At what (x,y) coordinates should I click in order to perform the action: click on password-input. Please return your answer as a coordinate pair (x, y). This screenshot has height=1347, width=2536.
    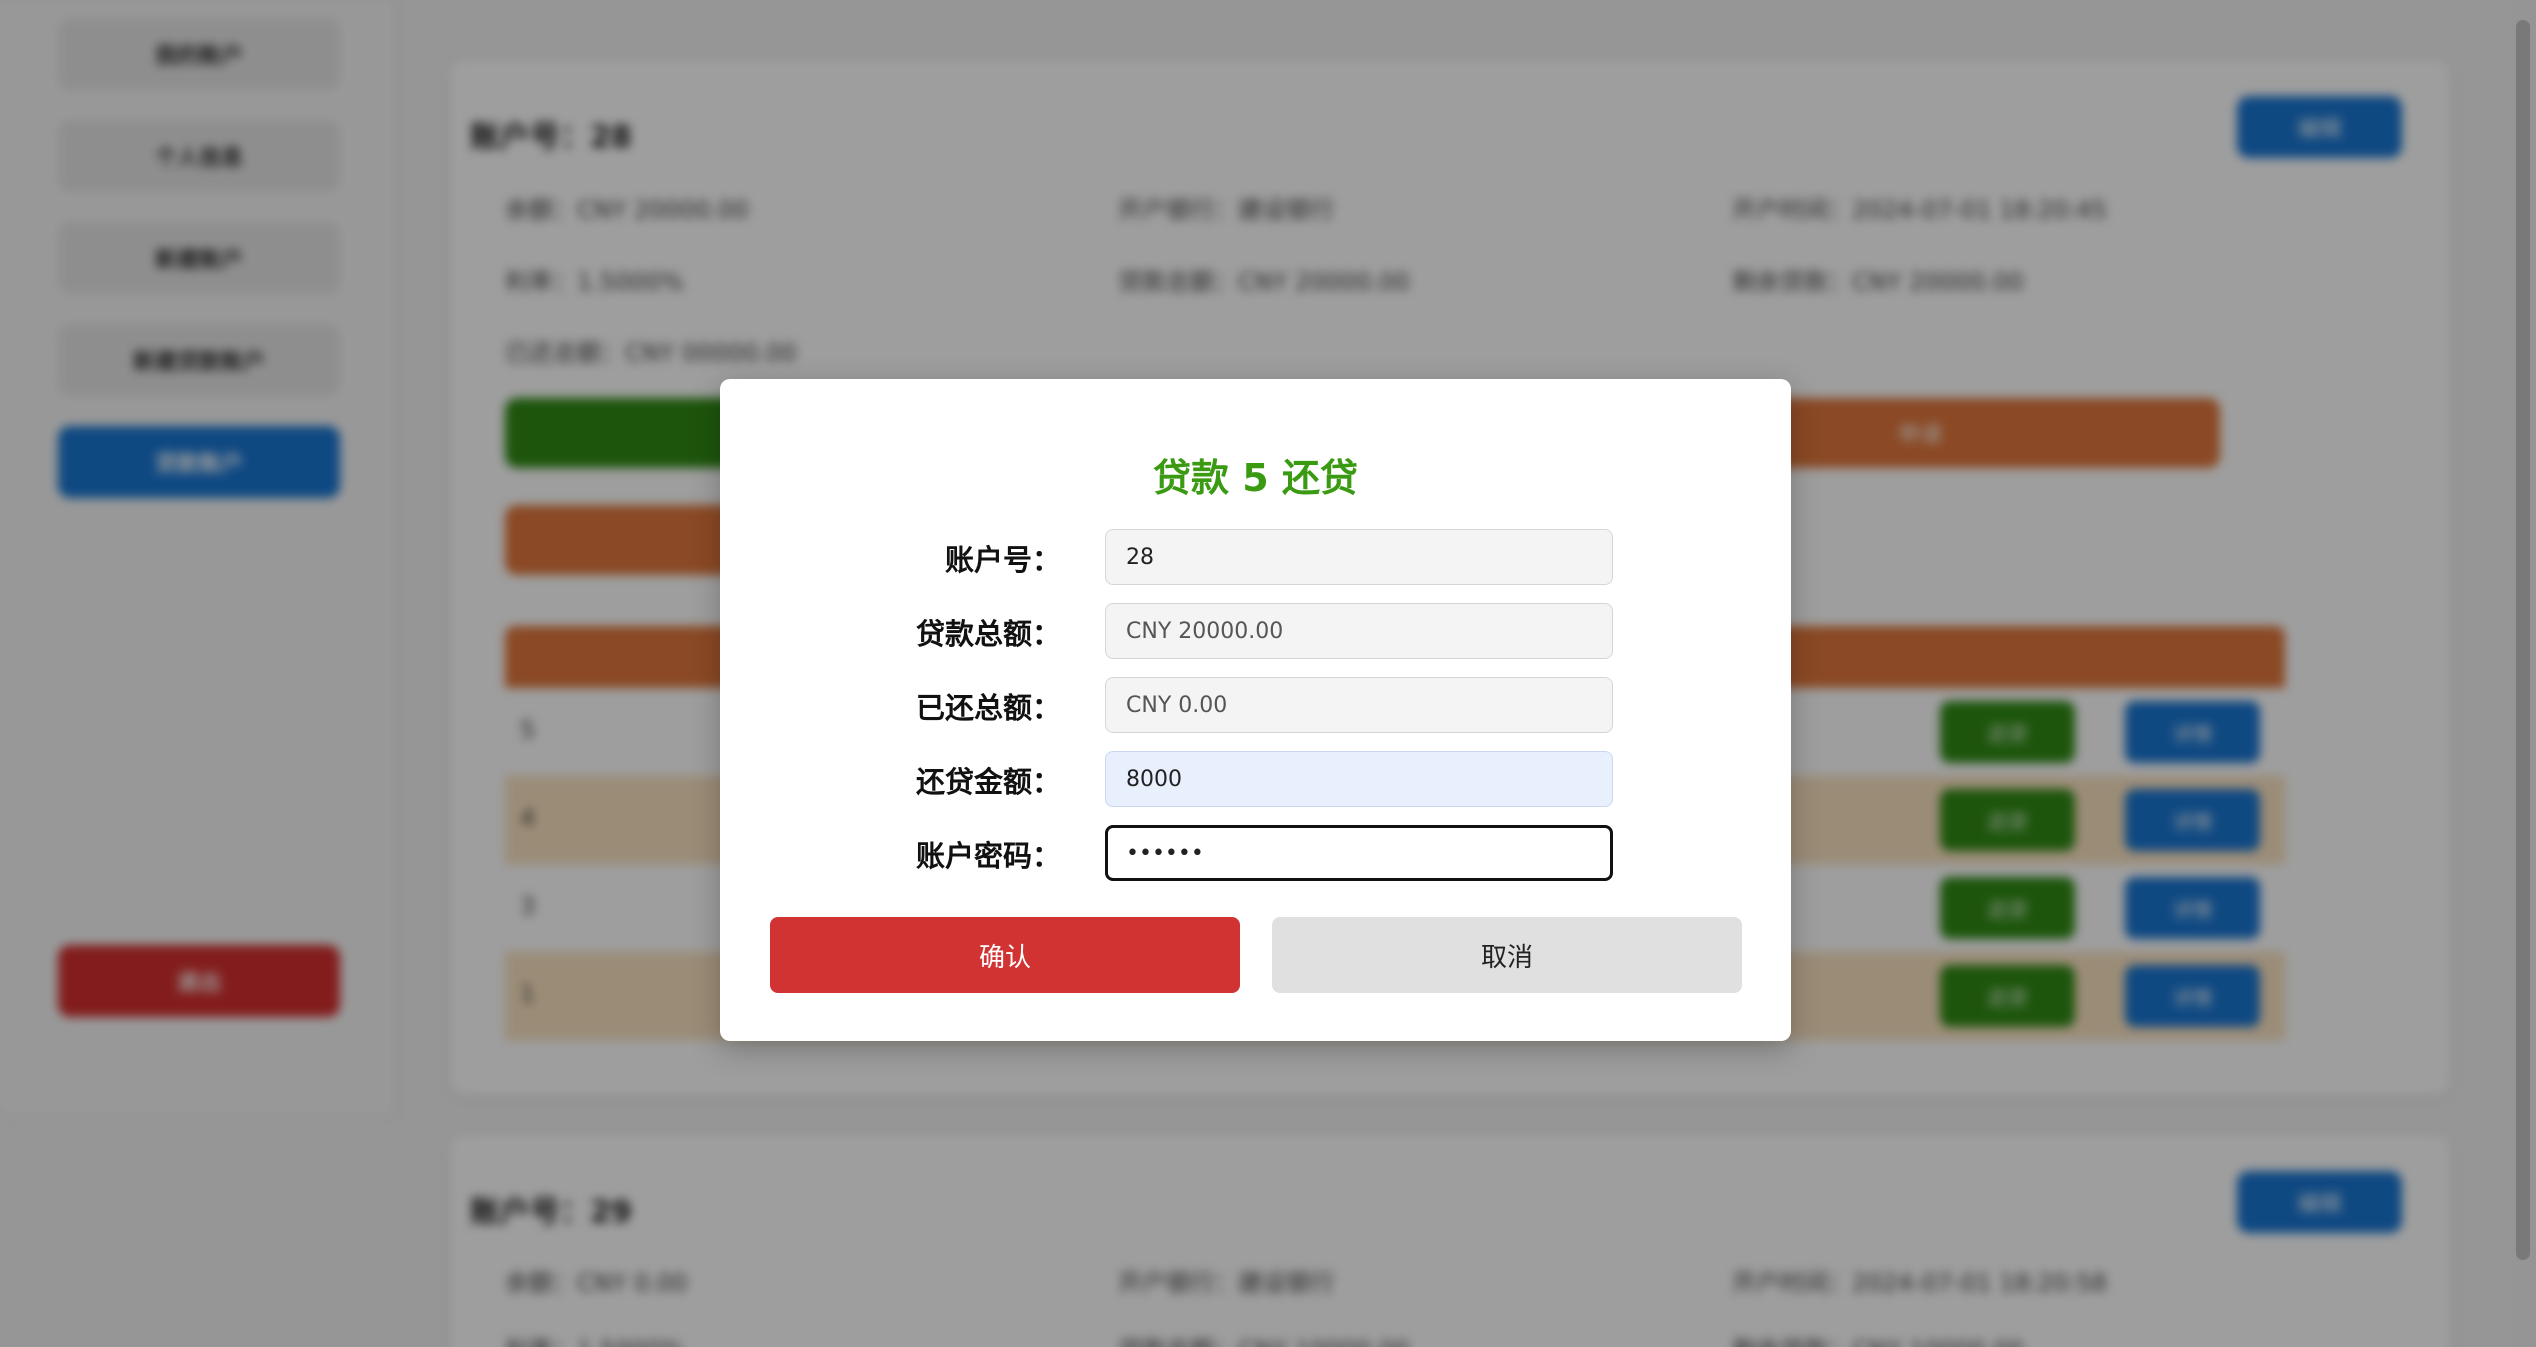
    Looking at the image, I should click on (1359, 853).